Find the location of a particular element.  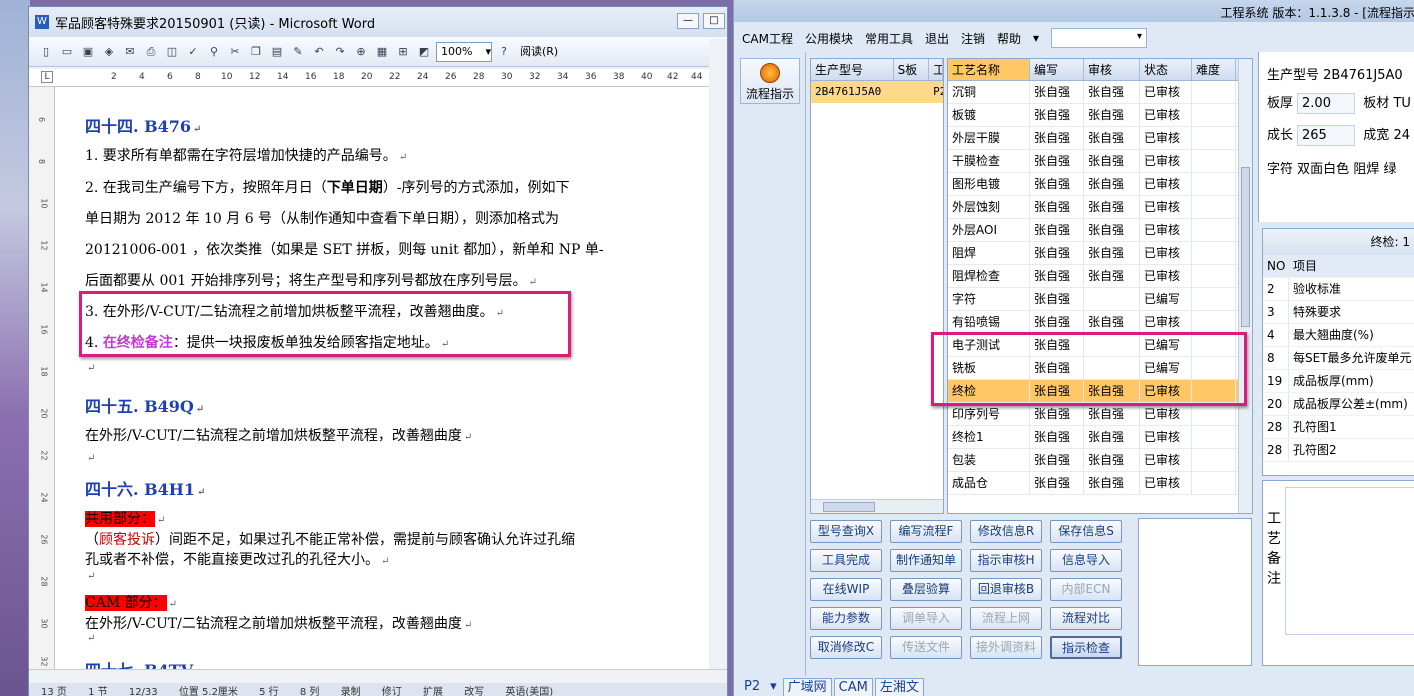

transfer-import-button: 调单导入 is located at coordinates (926, 618).